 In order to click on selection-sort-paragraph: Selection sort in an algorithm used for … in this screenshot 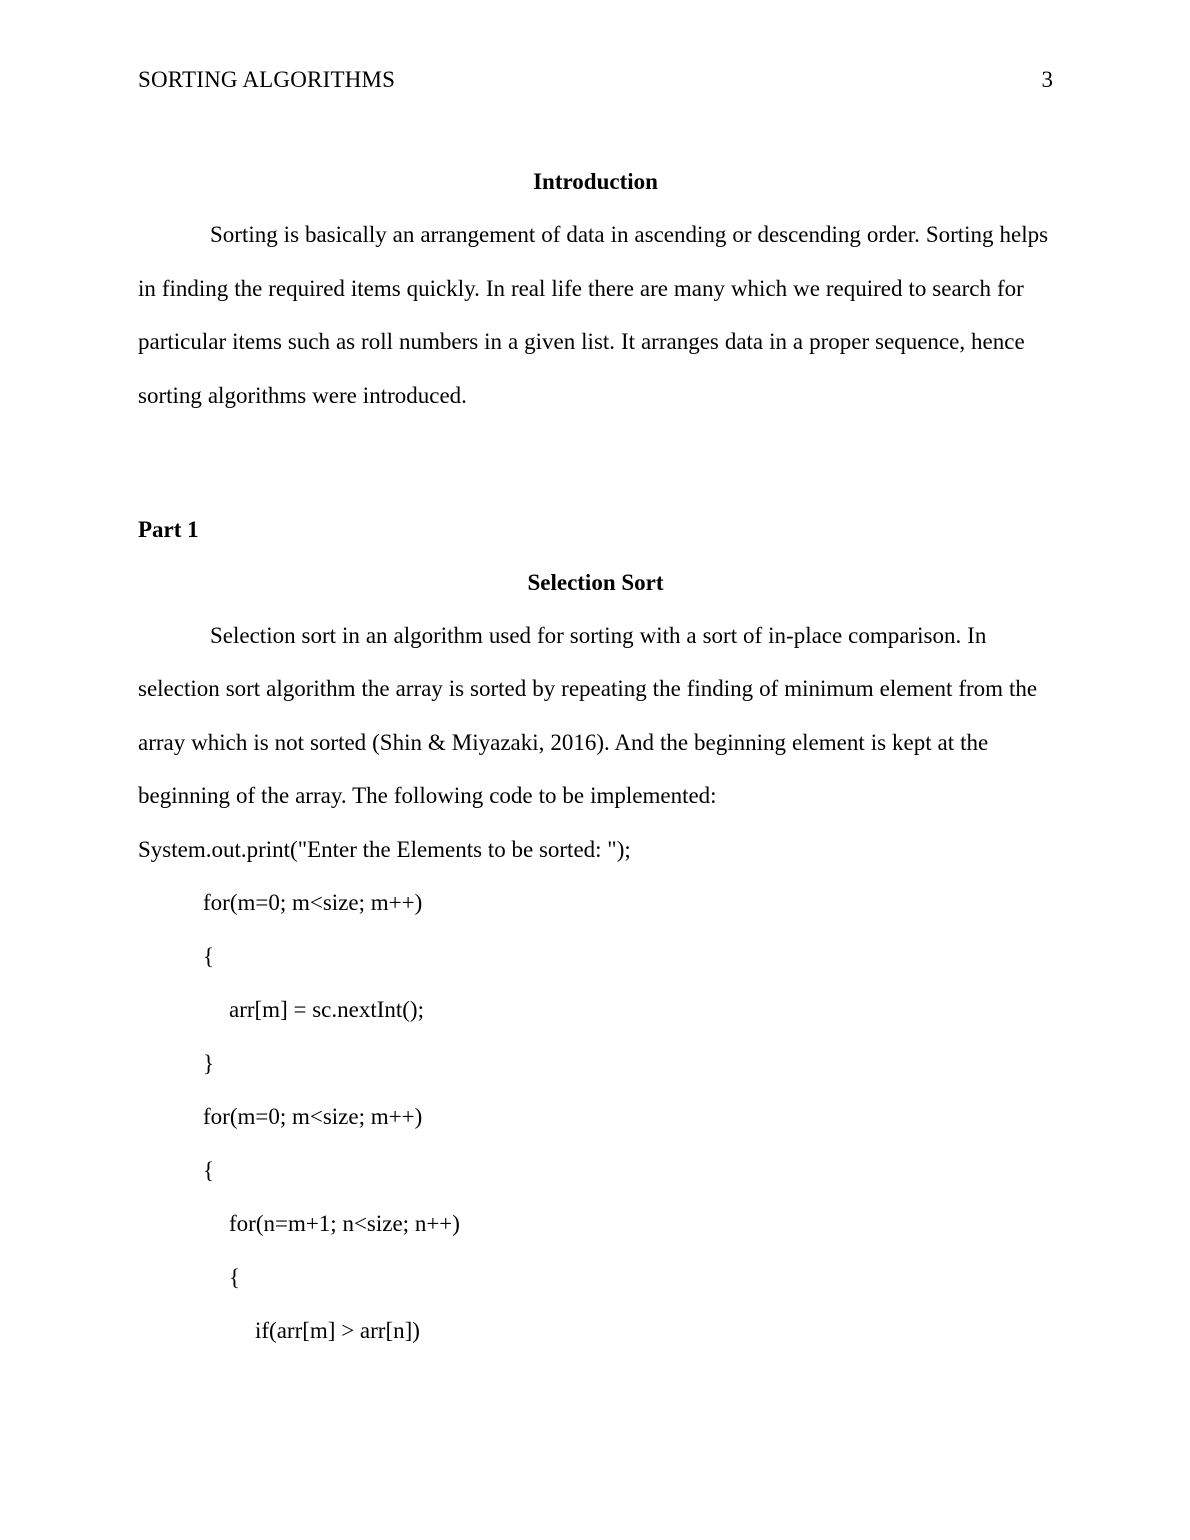, I will do `click(588, 715)`.